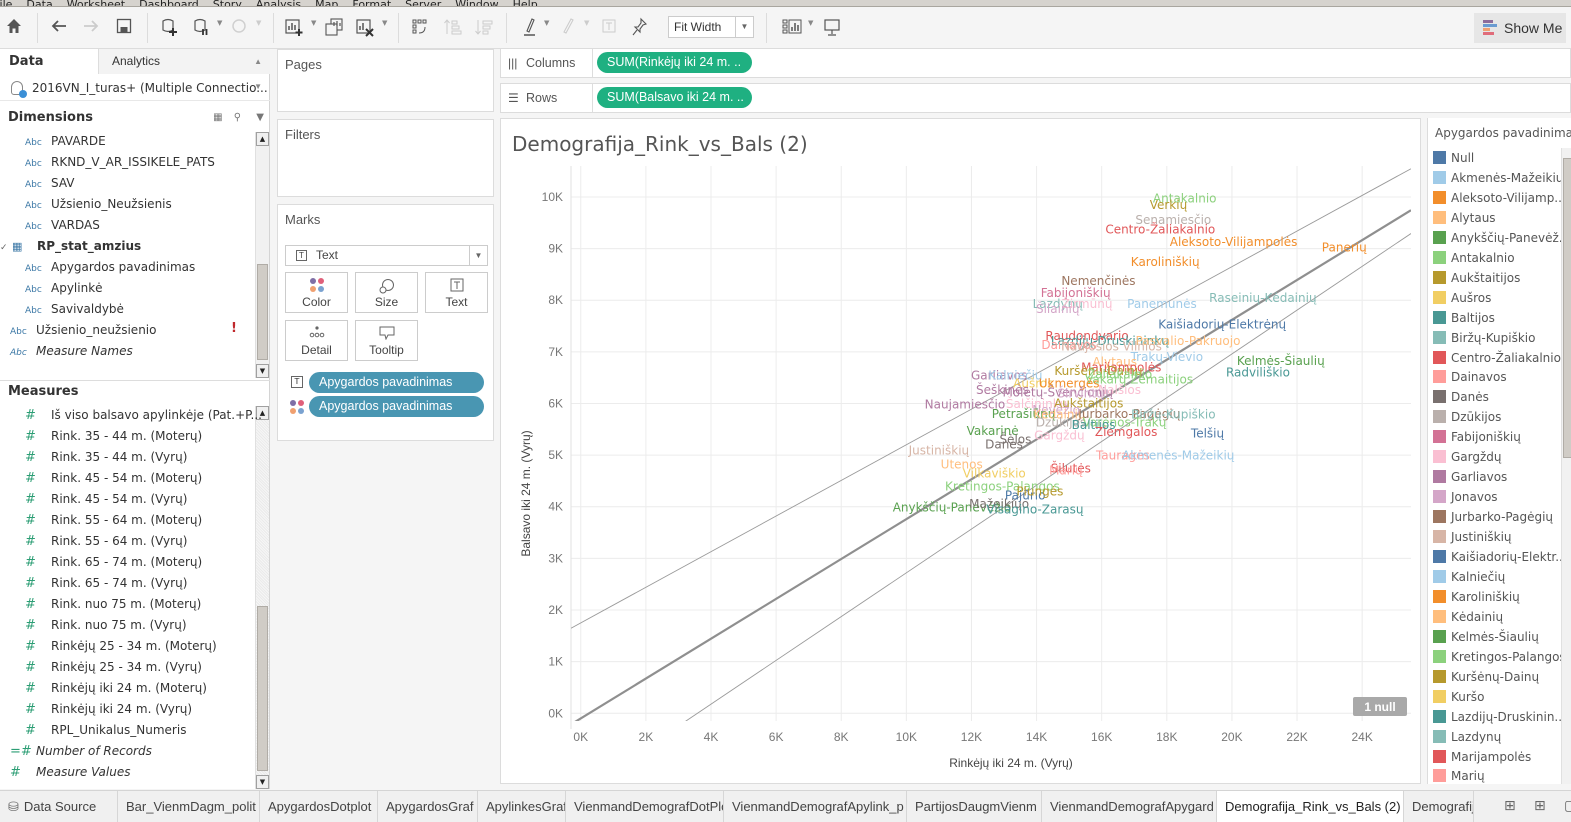 Image resolution: width=1571 pixels, height=822 pixels. I want to click on sheet-tab: Demografija_Rink_vs_Bals, so click(1439, 806).